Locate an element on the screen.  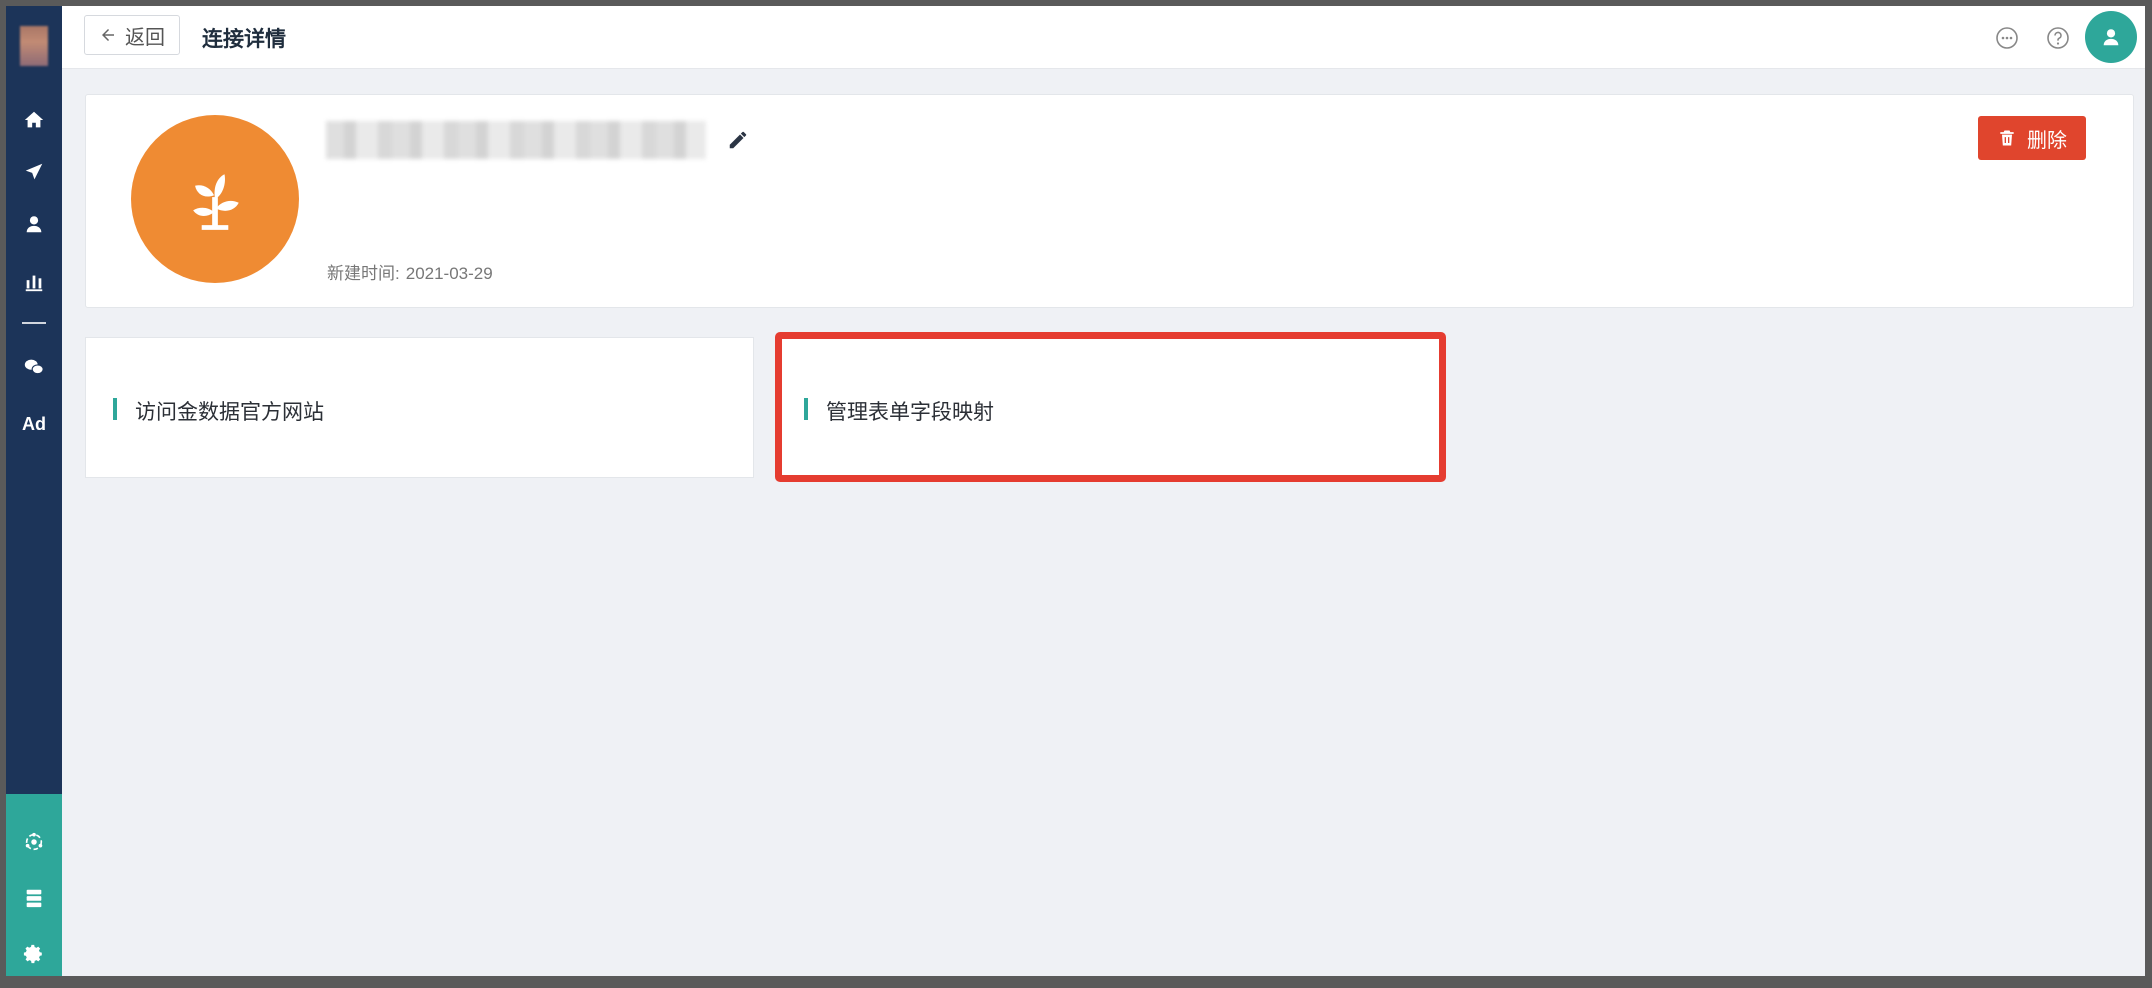
sprout-icon is located at coordinates (216, 202).